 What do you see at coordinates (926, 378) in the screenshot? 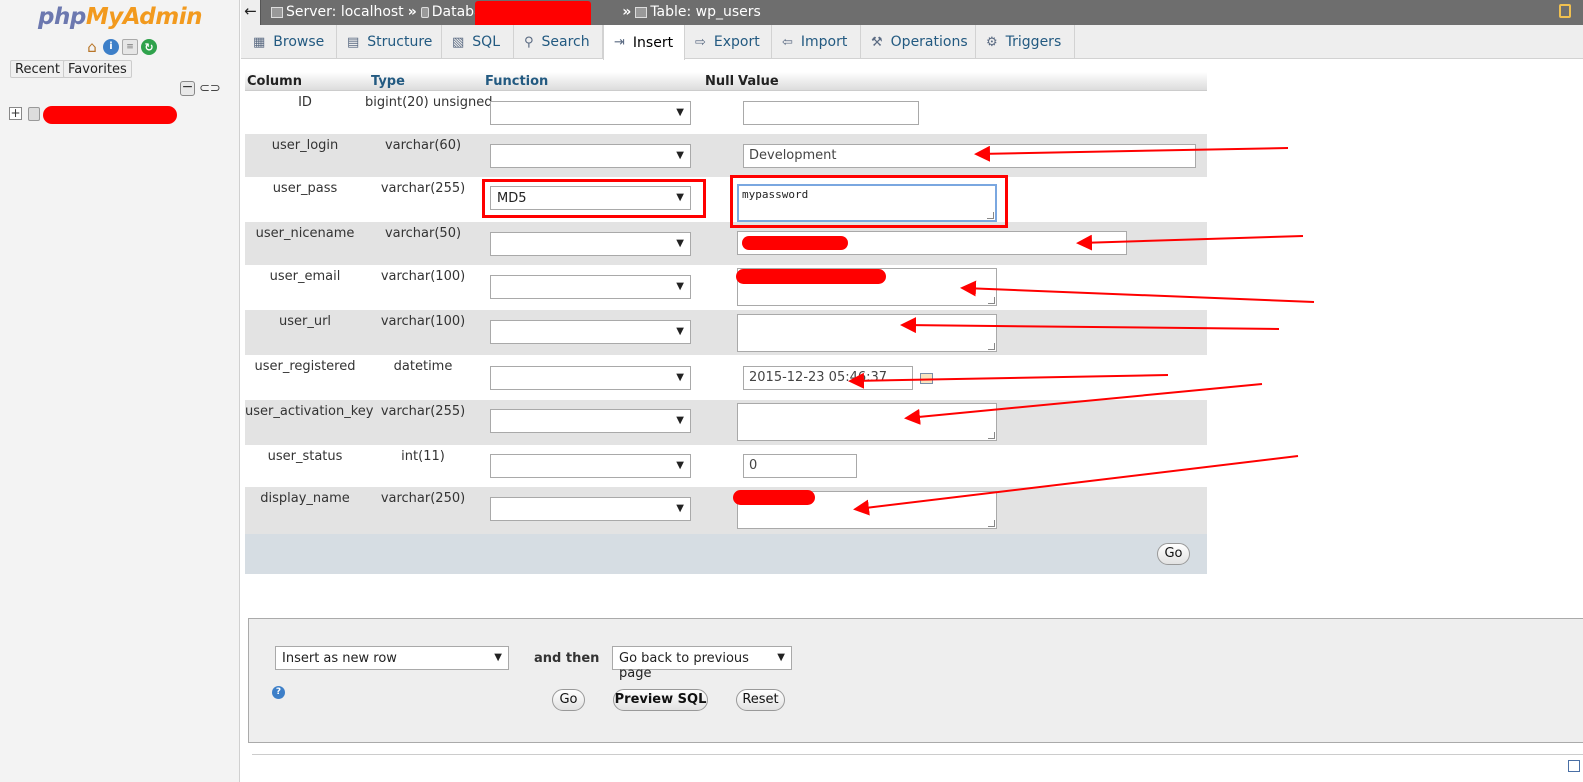
I see `calendar-icon` at bounding box center [926, 378].